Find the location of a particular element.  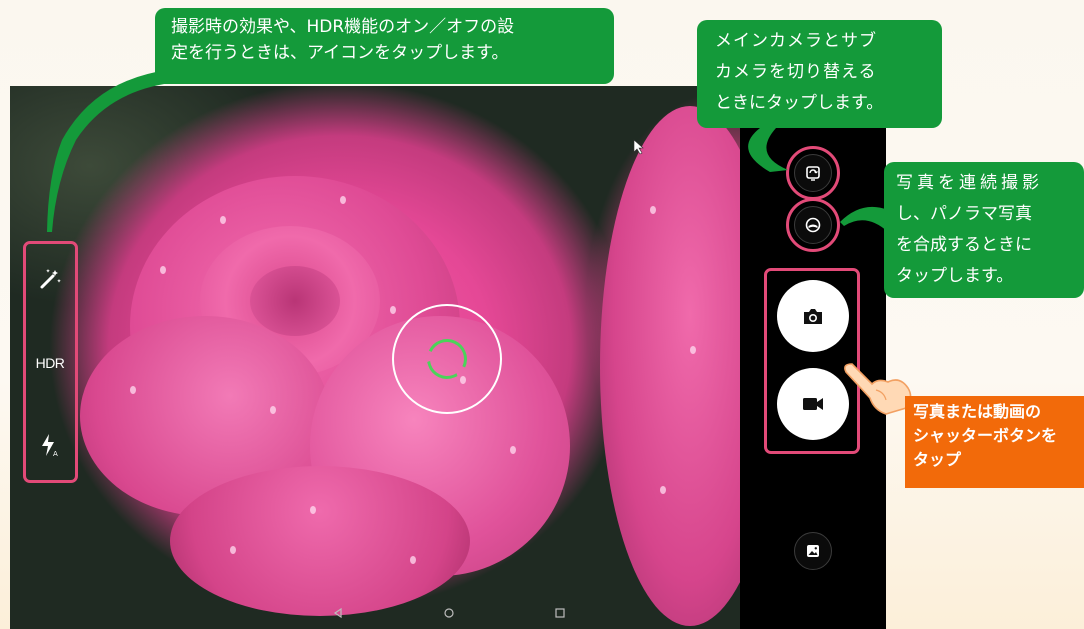

home-icon is located at coordinates (449, 613).